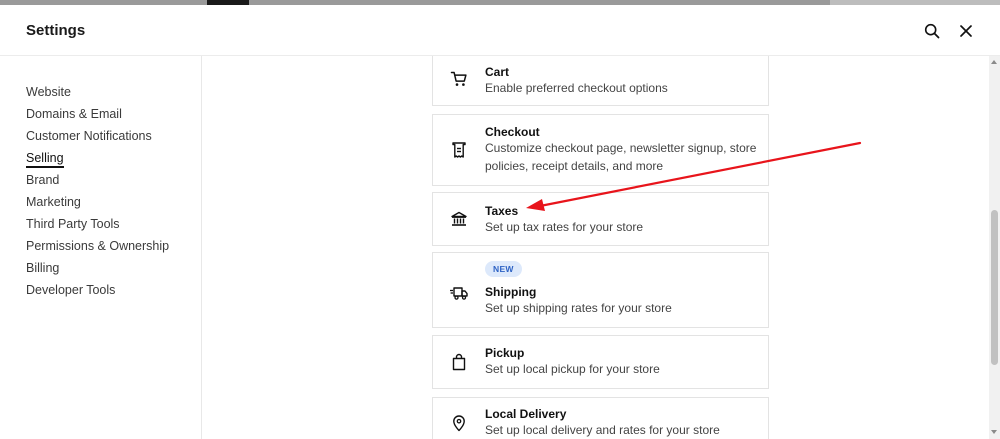 This screenshot has height=439, width=1000. I want to click on sidebar-item-brand: Brand, so click(42, 180).